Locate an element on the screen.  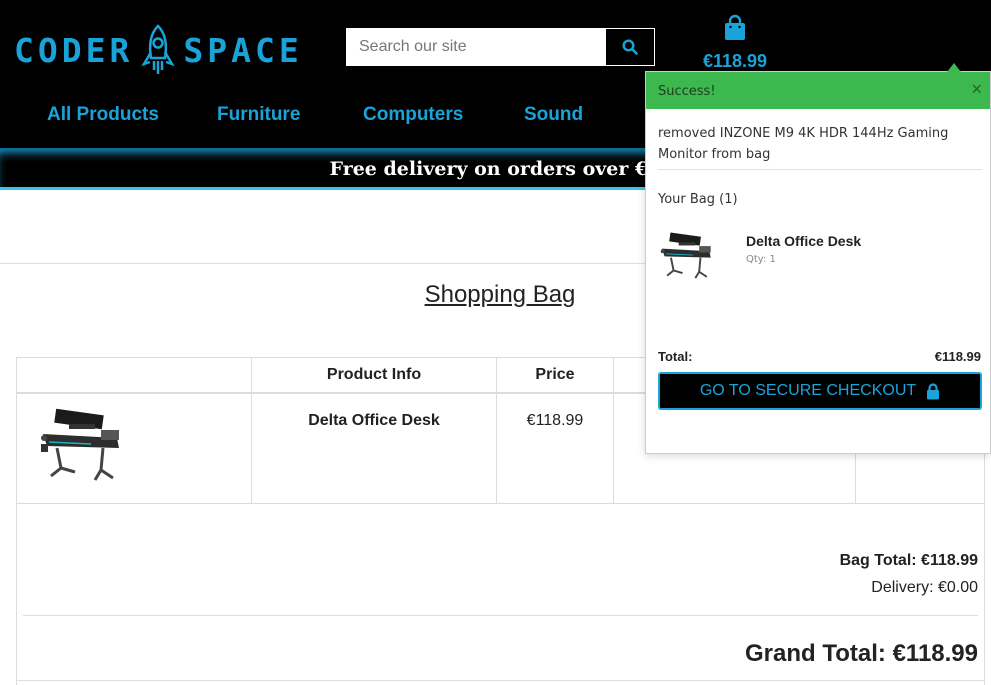
toast-product-image is located at coordinates (685, 255).